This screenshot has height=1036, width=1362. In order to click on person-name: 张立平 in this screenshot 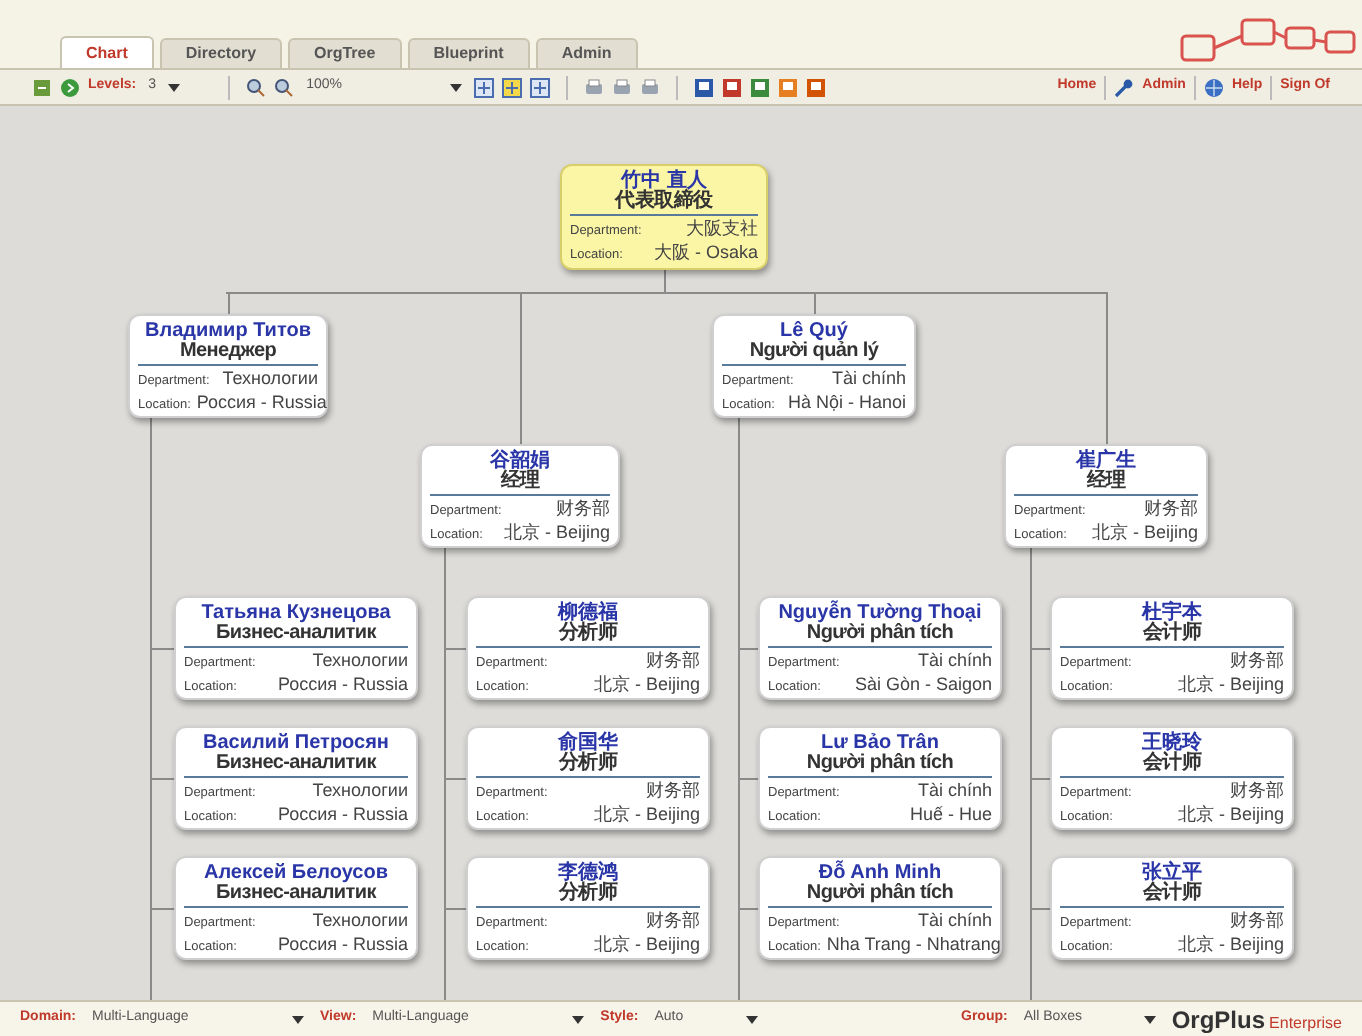, I will do `click(1172, 873)`.